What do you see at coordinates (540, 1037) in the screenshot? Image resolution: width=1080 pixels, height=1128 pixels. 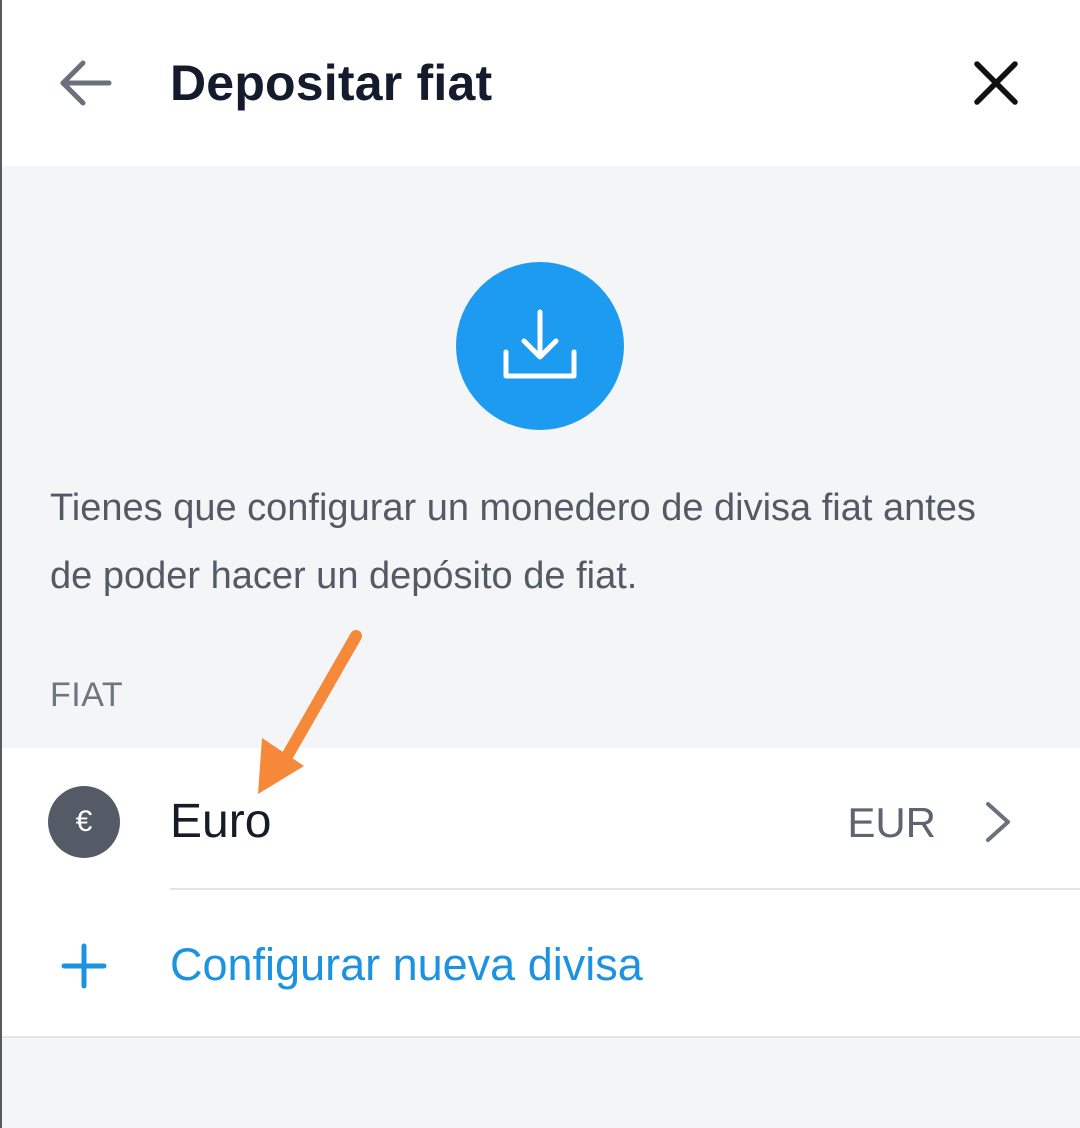 I see `list-bottom-divider` at bounding box center [540, 1037].